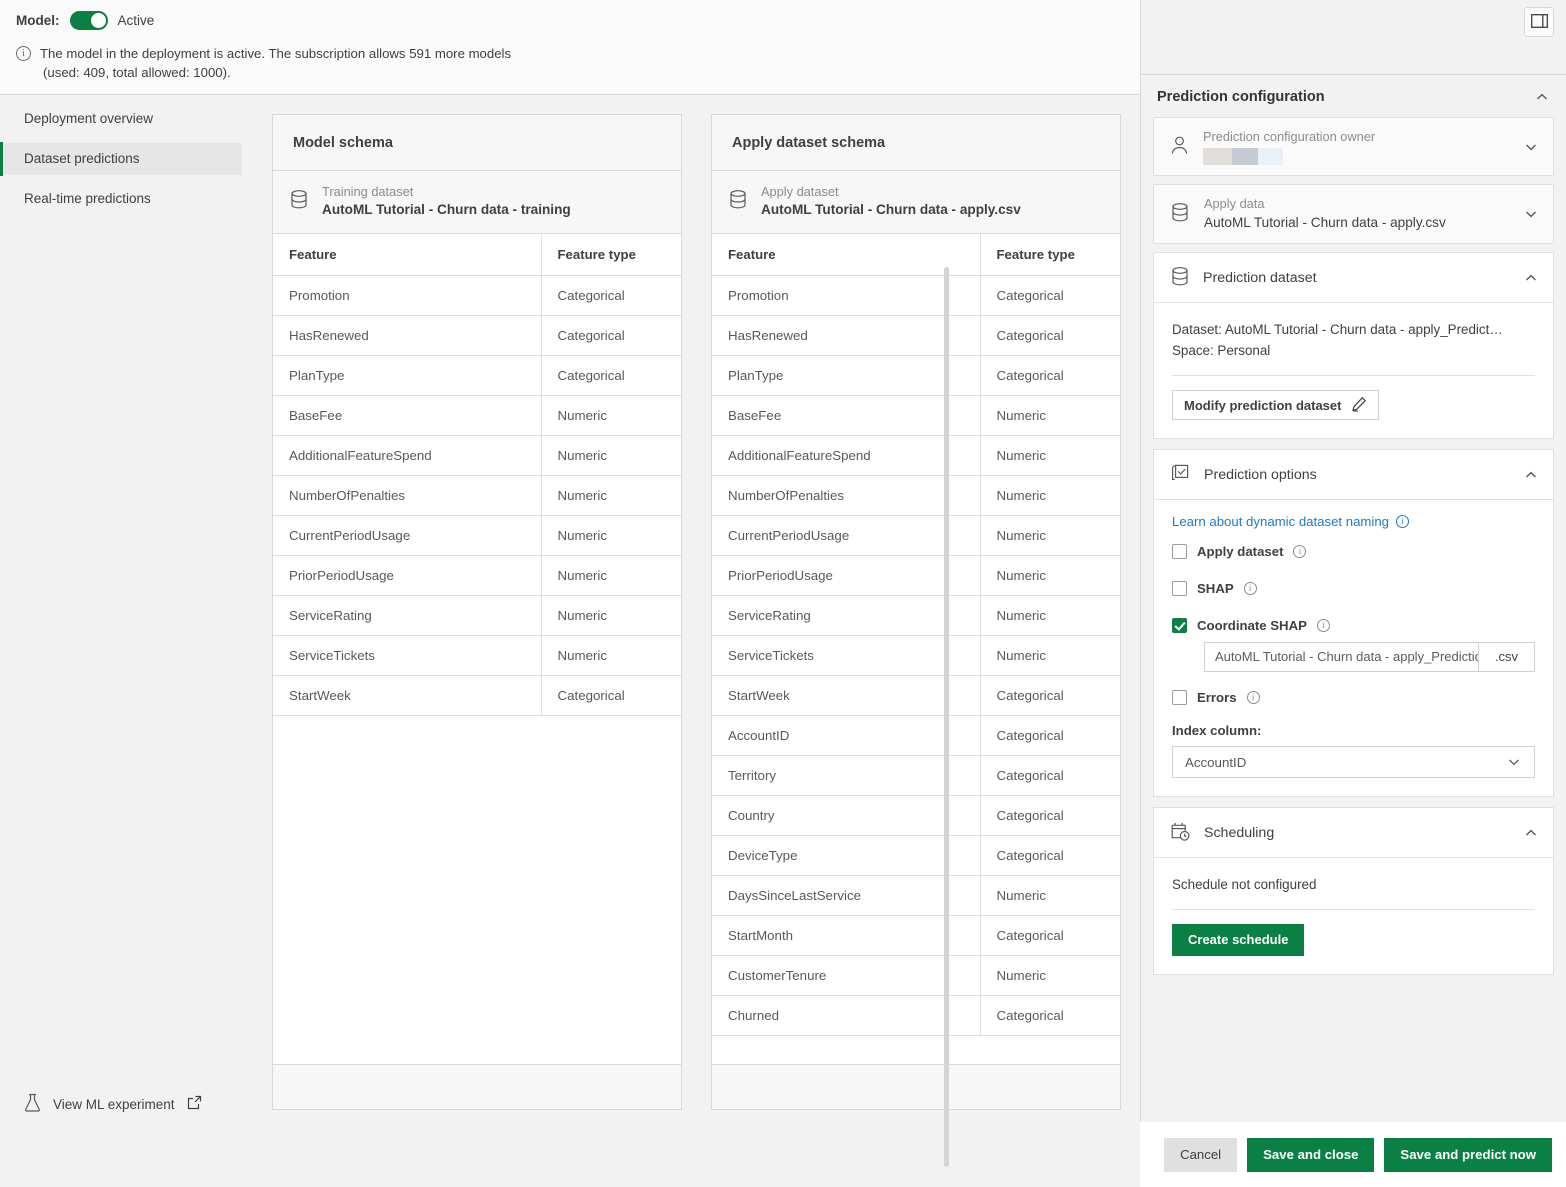 The image size is (1566, 1187). I want to click on cell-feature-name: Churned, so click(846, 1015).